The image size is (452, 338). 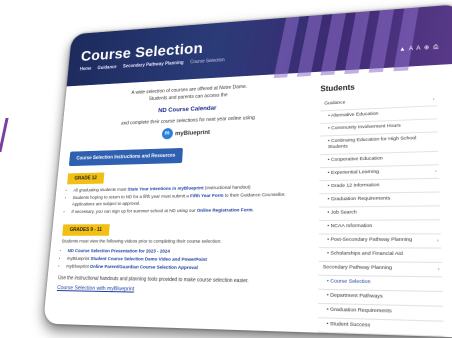 I want to click on course-selection-myblueprint-link: Course Selection with myBlueprint, so click(x=182, y=290).